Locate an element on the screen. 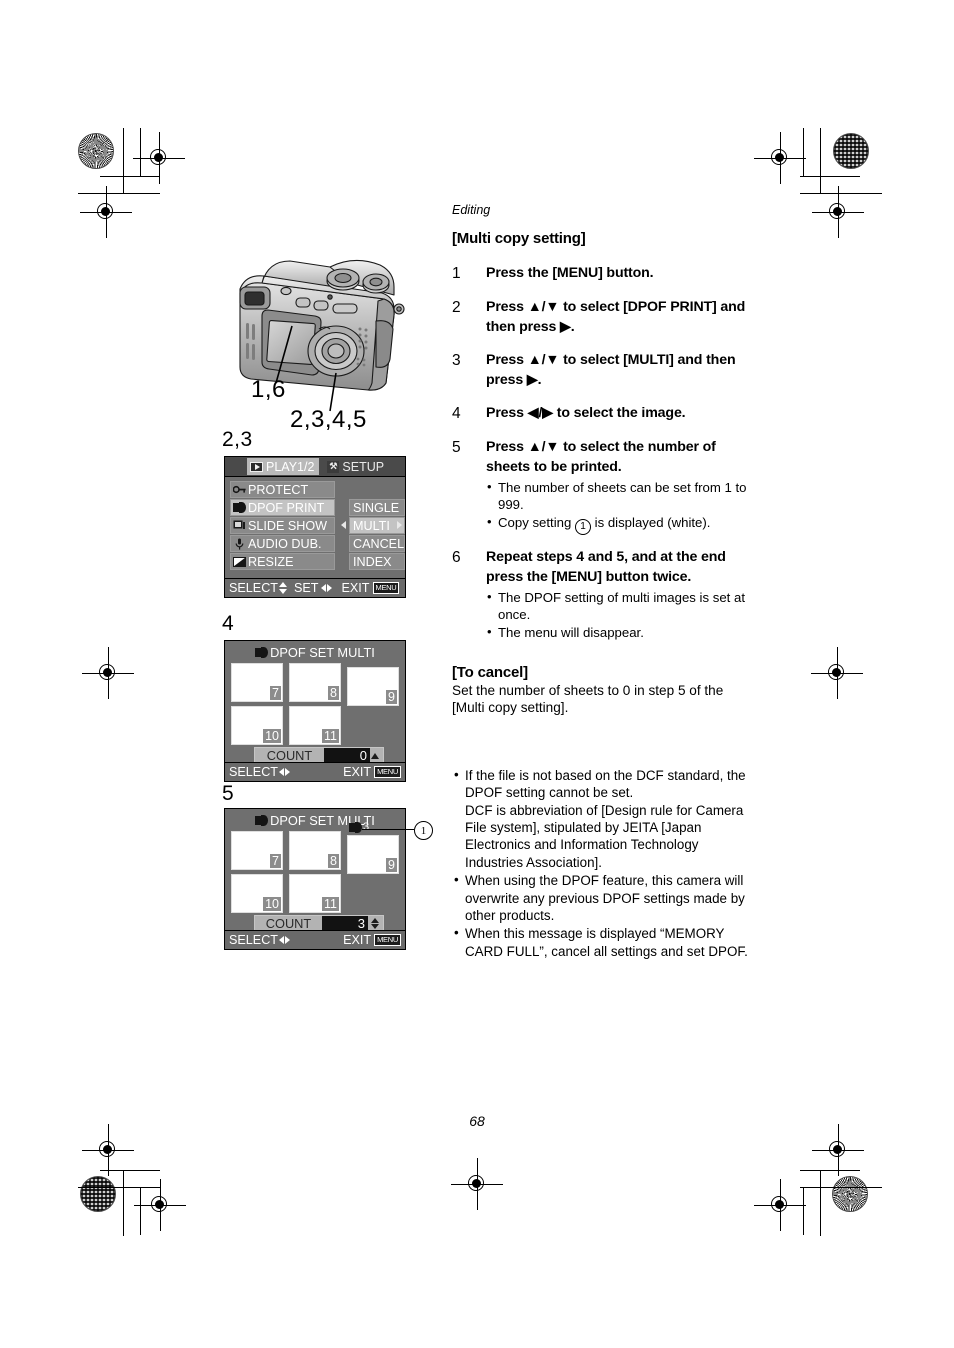 The height and width of the screenshot is (1348, 954). tab-setup: ⚒ SETUP is located at coordinates (356, 466).